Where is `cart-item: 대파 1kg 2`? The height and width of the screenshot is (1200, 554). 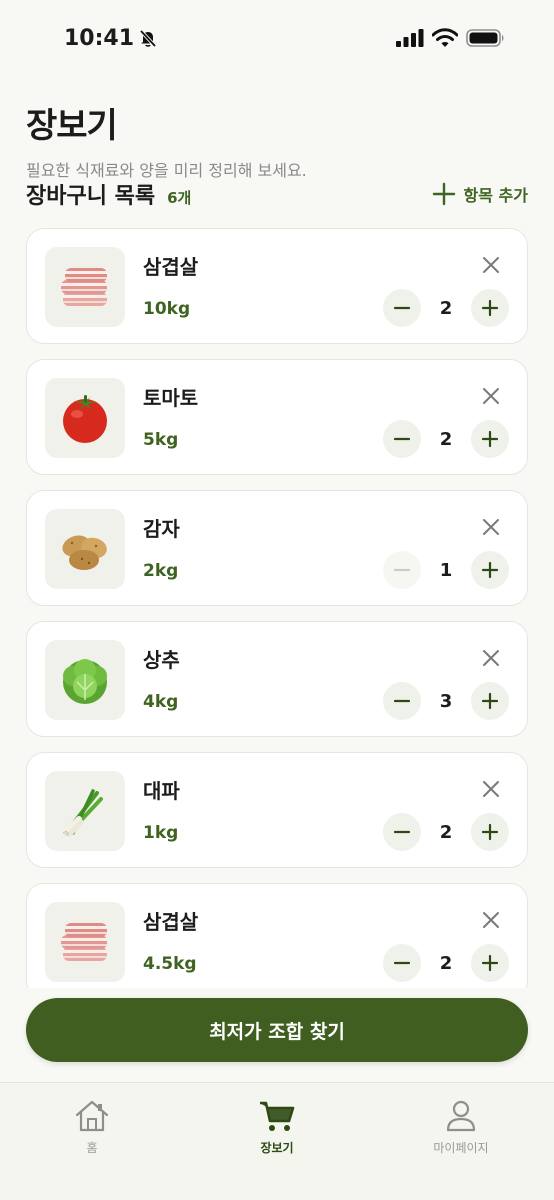 cart-item: 대파 1kg 2 is located at coordinates (277, 810).